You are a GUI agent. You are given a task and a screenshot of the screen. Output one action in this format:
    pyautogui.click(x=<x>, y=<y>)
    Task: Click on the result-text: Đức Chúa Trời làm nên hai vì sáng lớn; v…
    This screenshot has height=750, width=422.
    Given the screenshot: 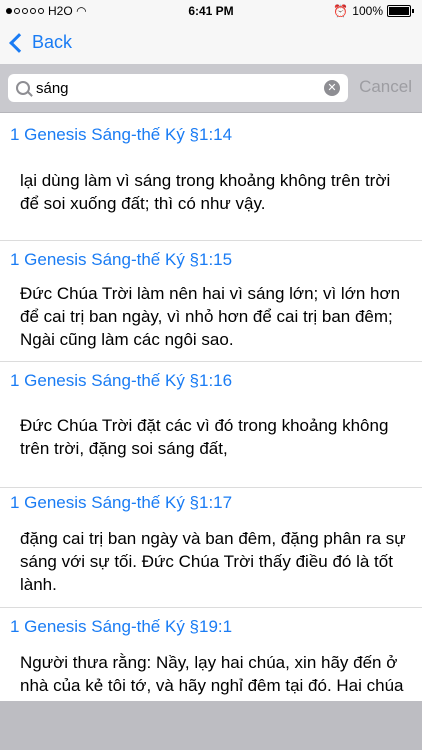 What is the action you would take?
    pyautogui.click(x=210, y=316)
    